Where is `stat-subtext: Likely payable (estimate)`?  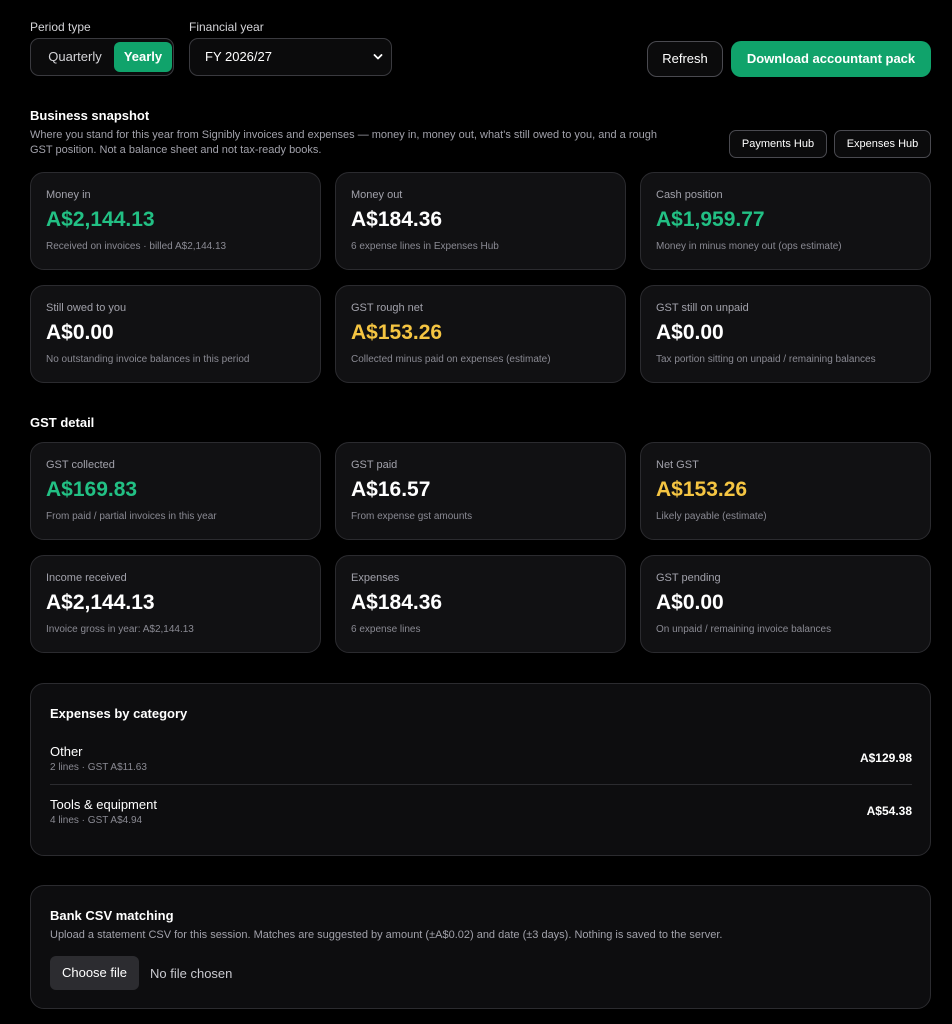 stat-subtext: Likely payable (estimate) is located at coordinates (711, 516).